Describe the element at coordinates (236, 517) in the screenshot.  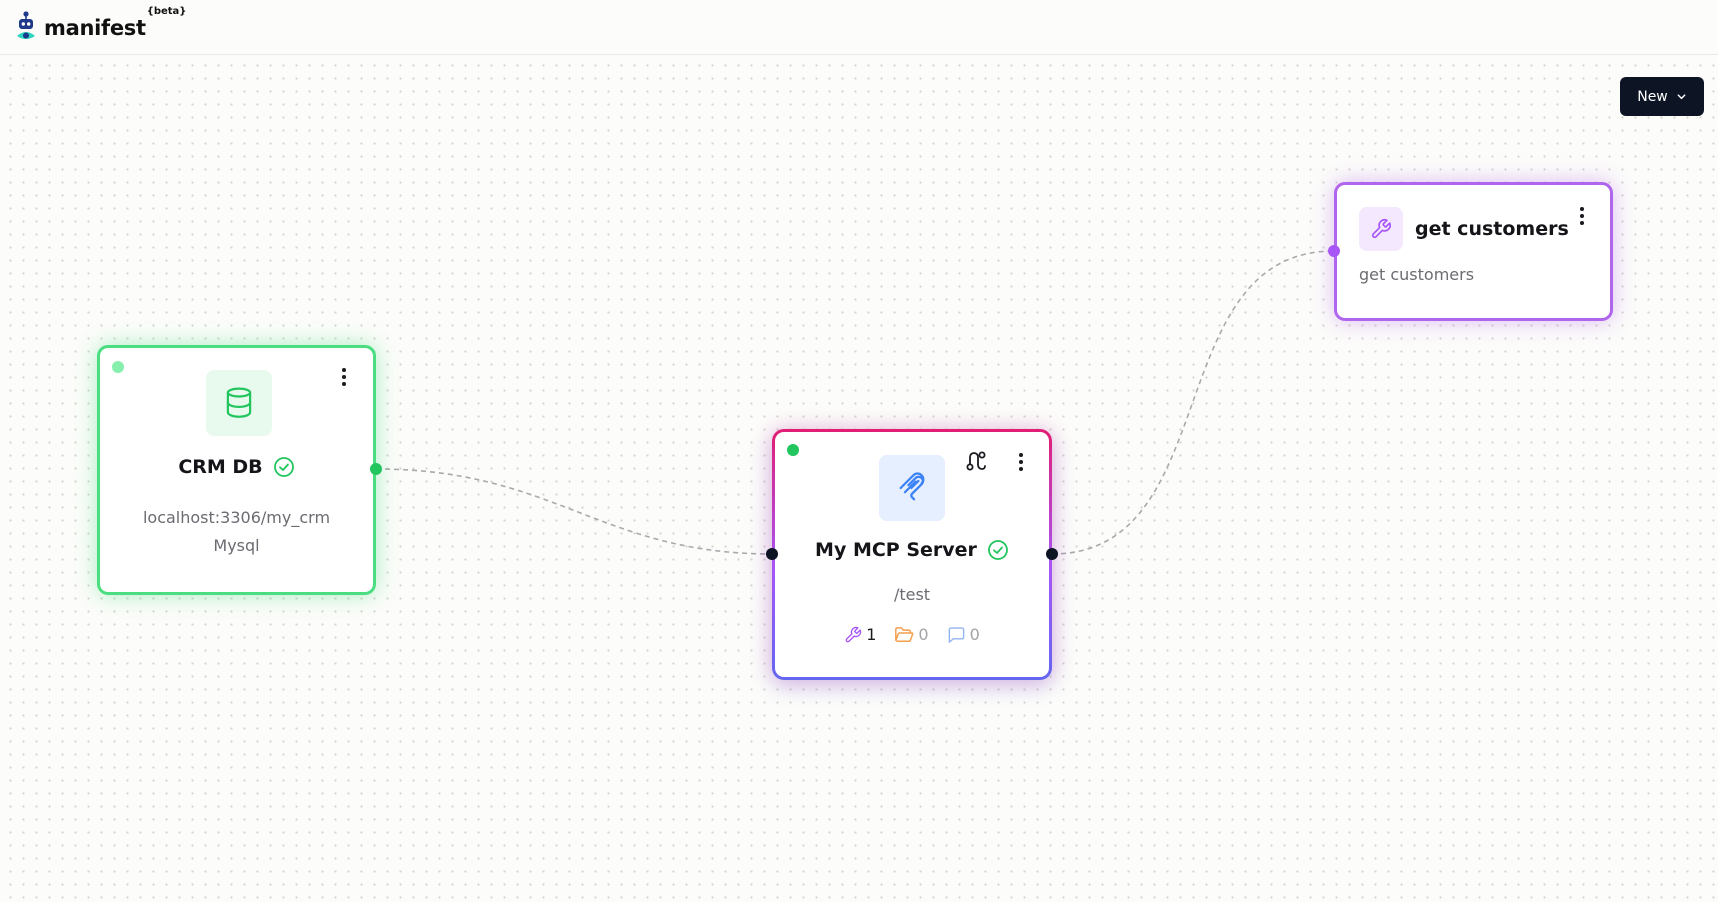
I see `db-host: localhost:3306/my_crm` at that location.